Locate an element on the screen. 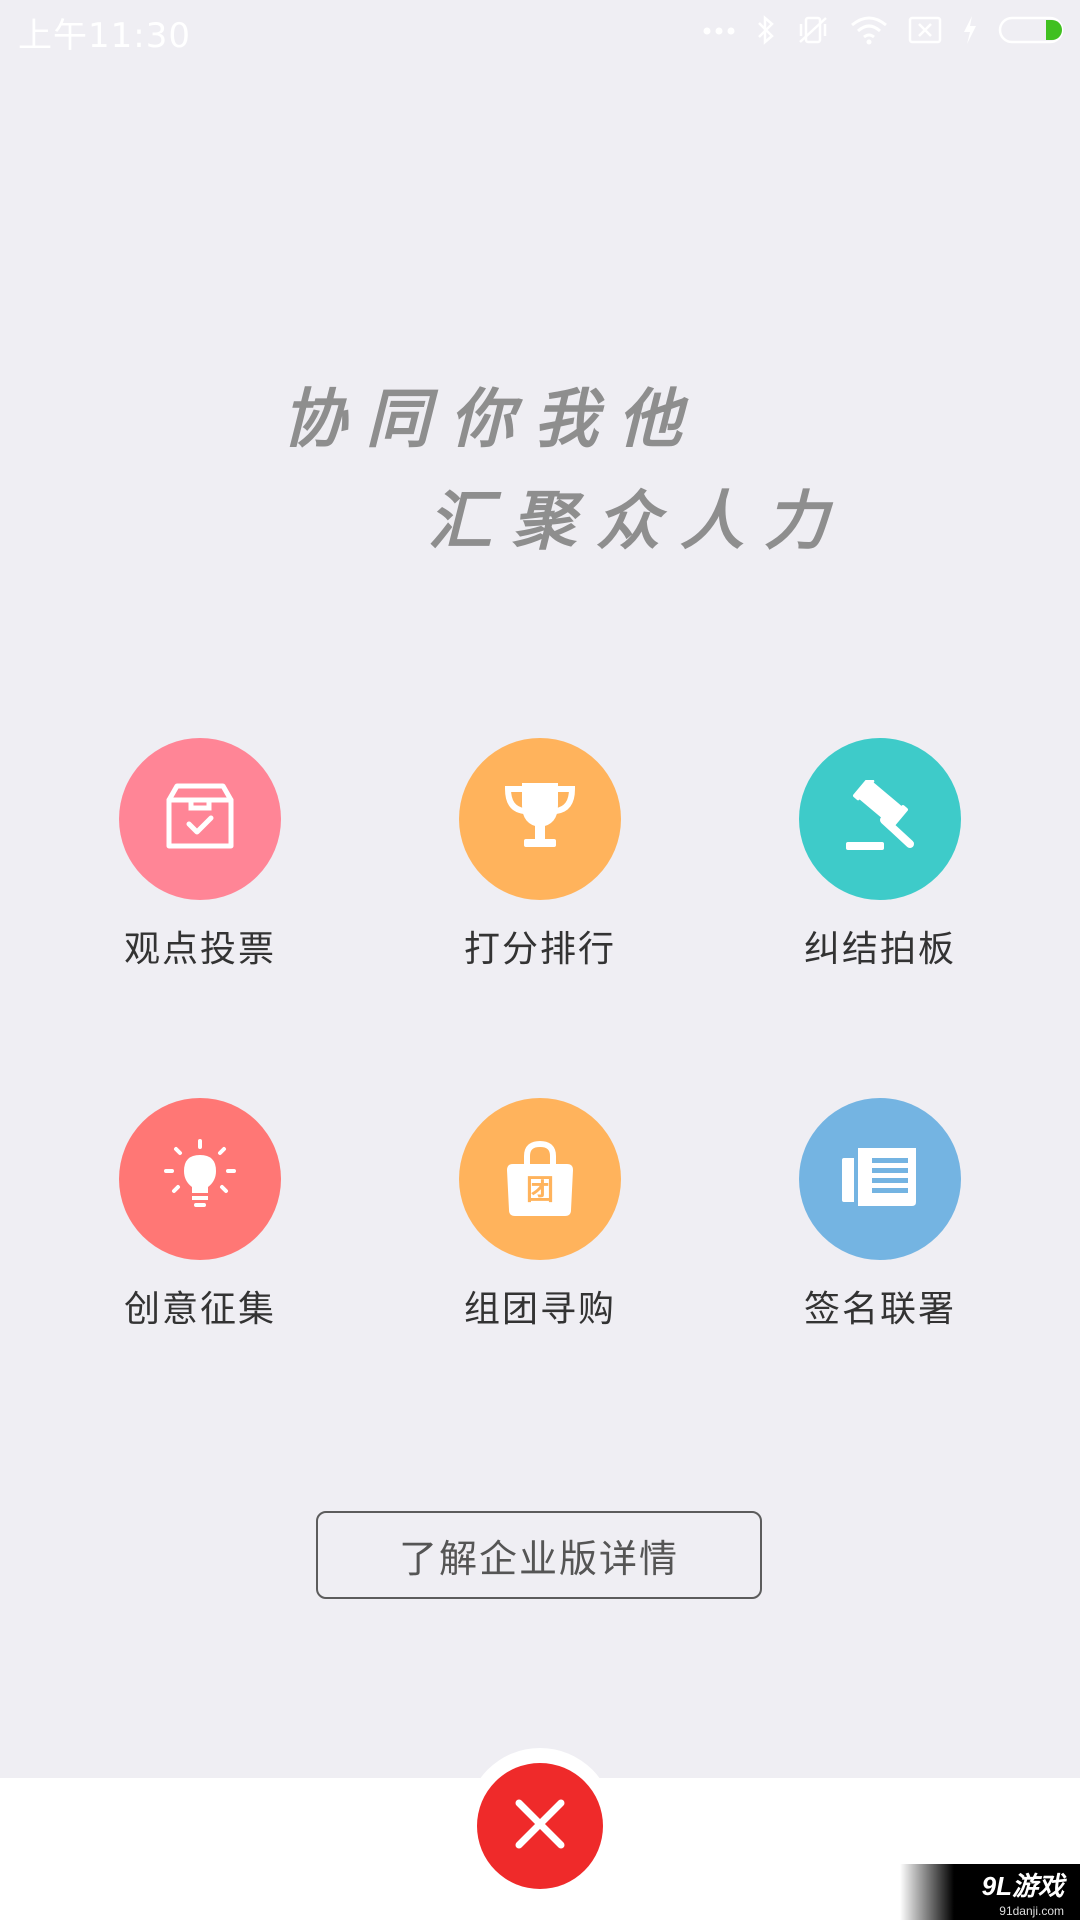  trophy-icon is located at coordinates (540, 819).